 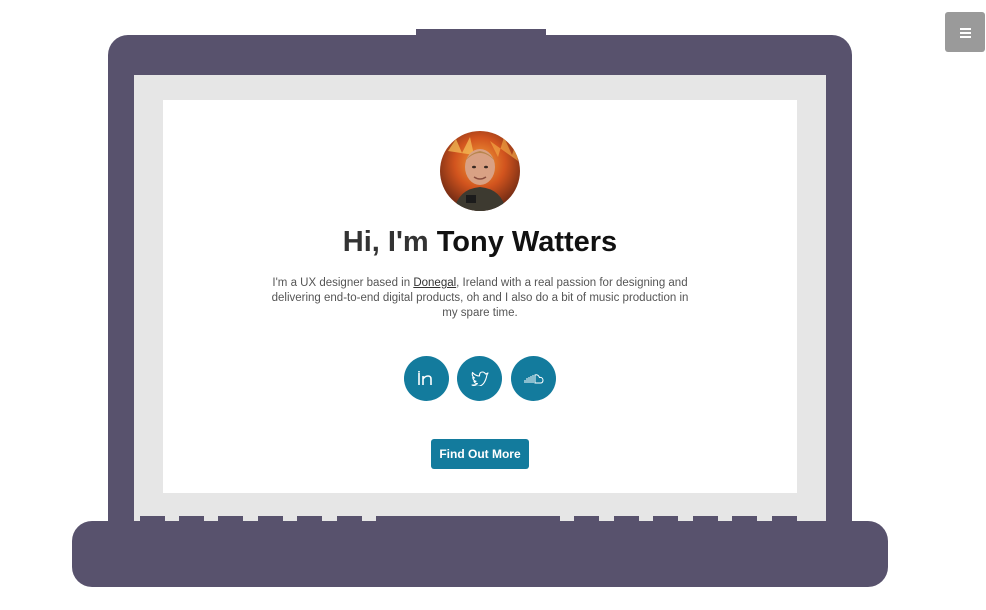 What do you see at coordinates (434, 283) in the screenshot?
I see `donegal-link: Donegal` at bounding box center [434, 283].